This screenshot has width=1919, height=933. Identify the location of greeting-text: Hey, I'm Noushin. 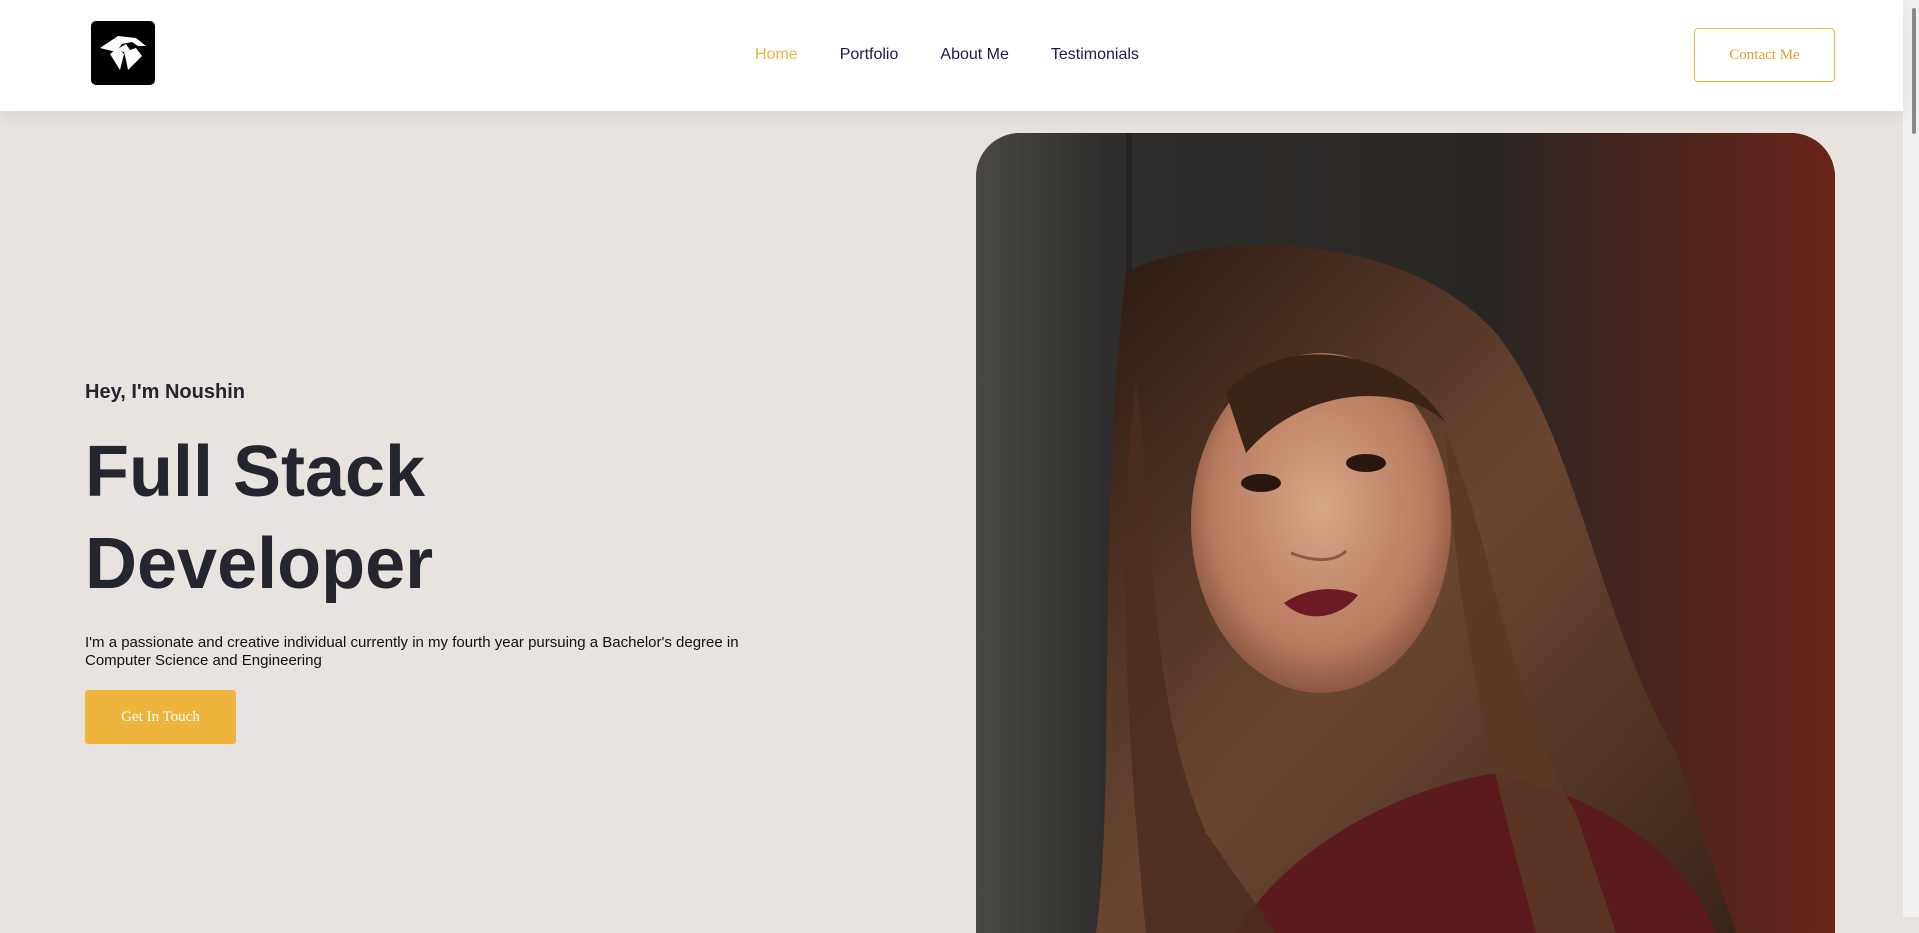
(165, 392).